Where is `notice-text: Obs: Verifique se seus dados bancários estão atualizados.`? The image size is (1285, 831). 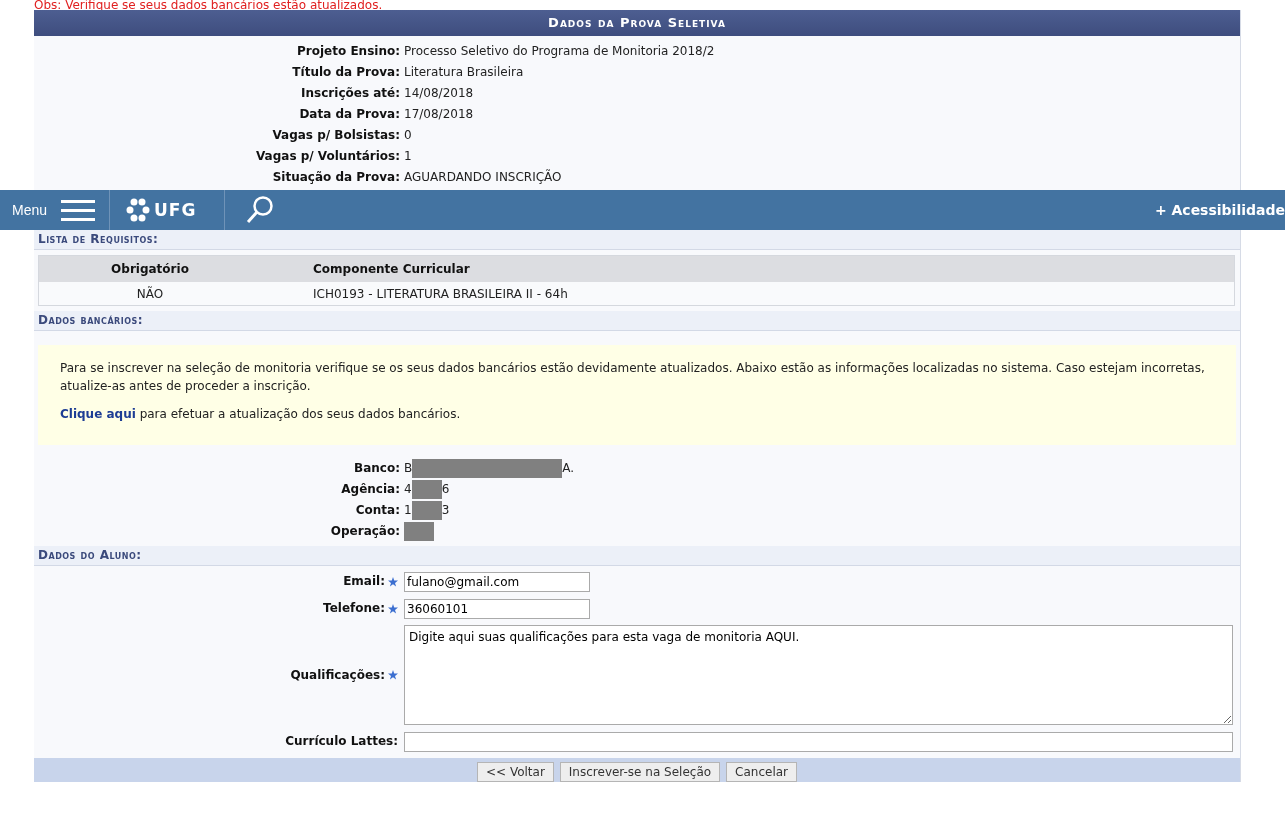
notice-text: Obs: Verifique se seus dados bancários estão atualizados. is located at coordinates (209, 5).